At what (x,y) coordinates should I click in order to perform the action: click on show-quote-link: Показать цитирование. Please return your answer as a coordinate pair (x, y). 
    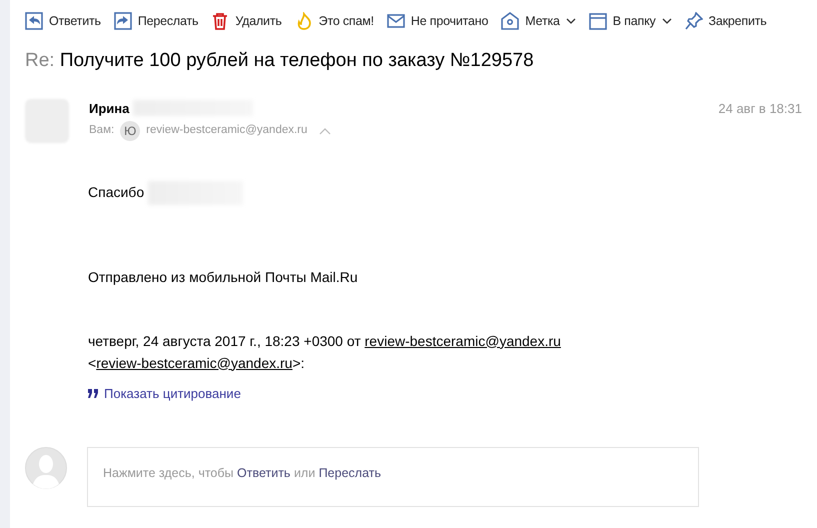
    Looking at the image, I should click on (452, 393).